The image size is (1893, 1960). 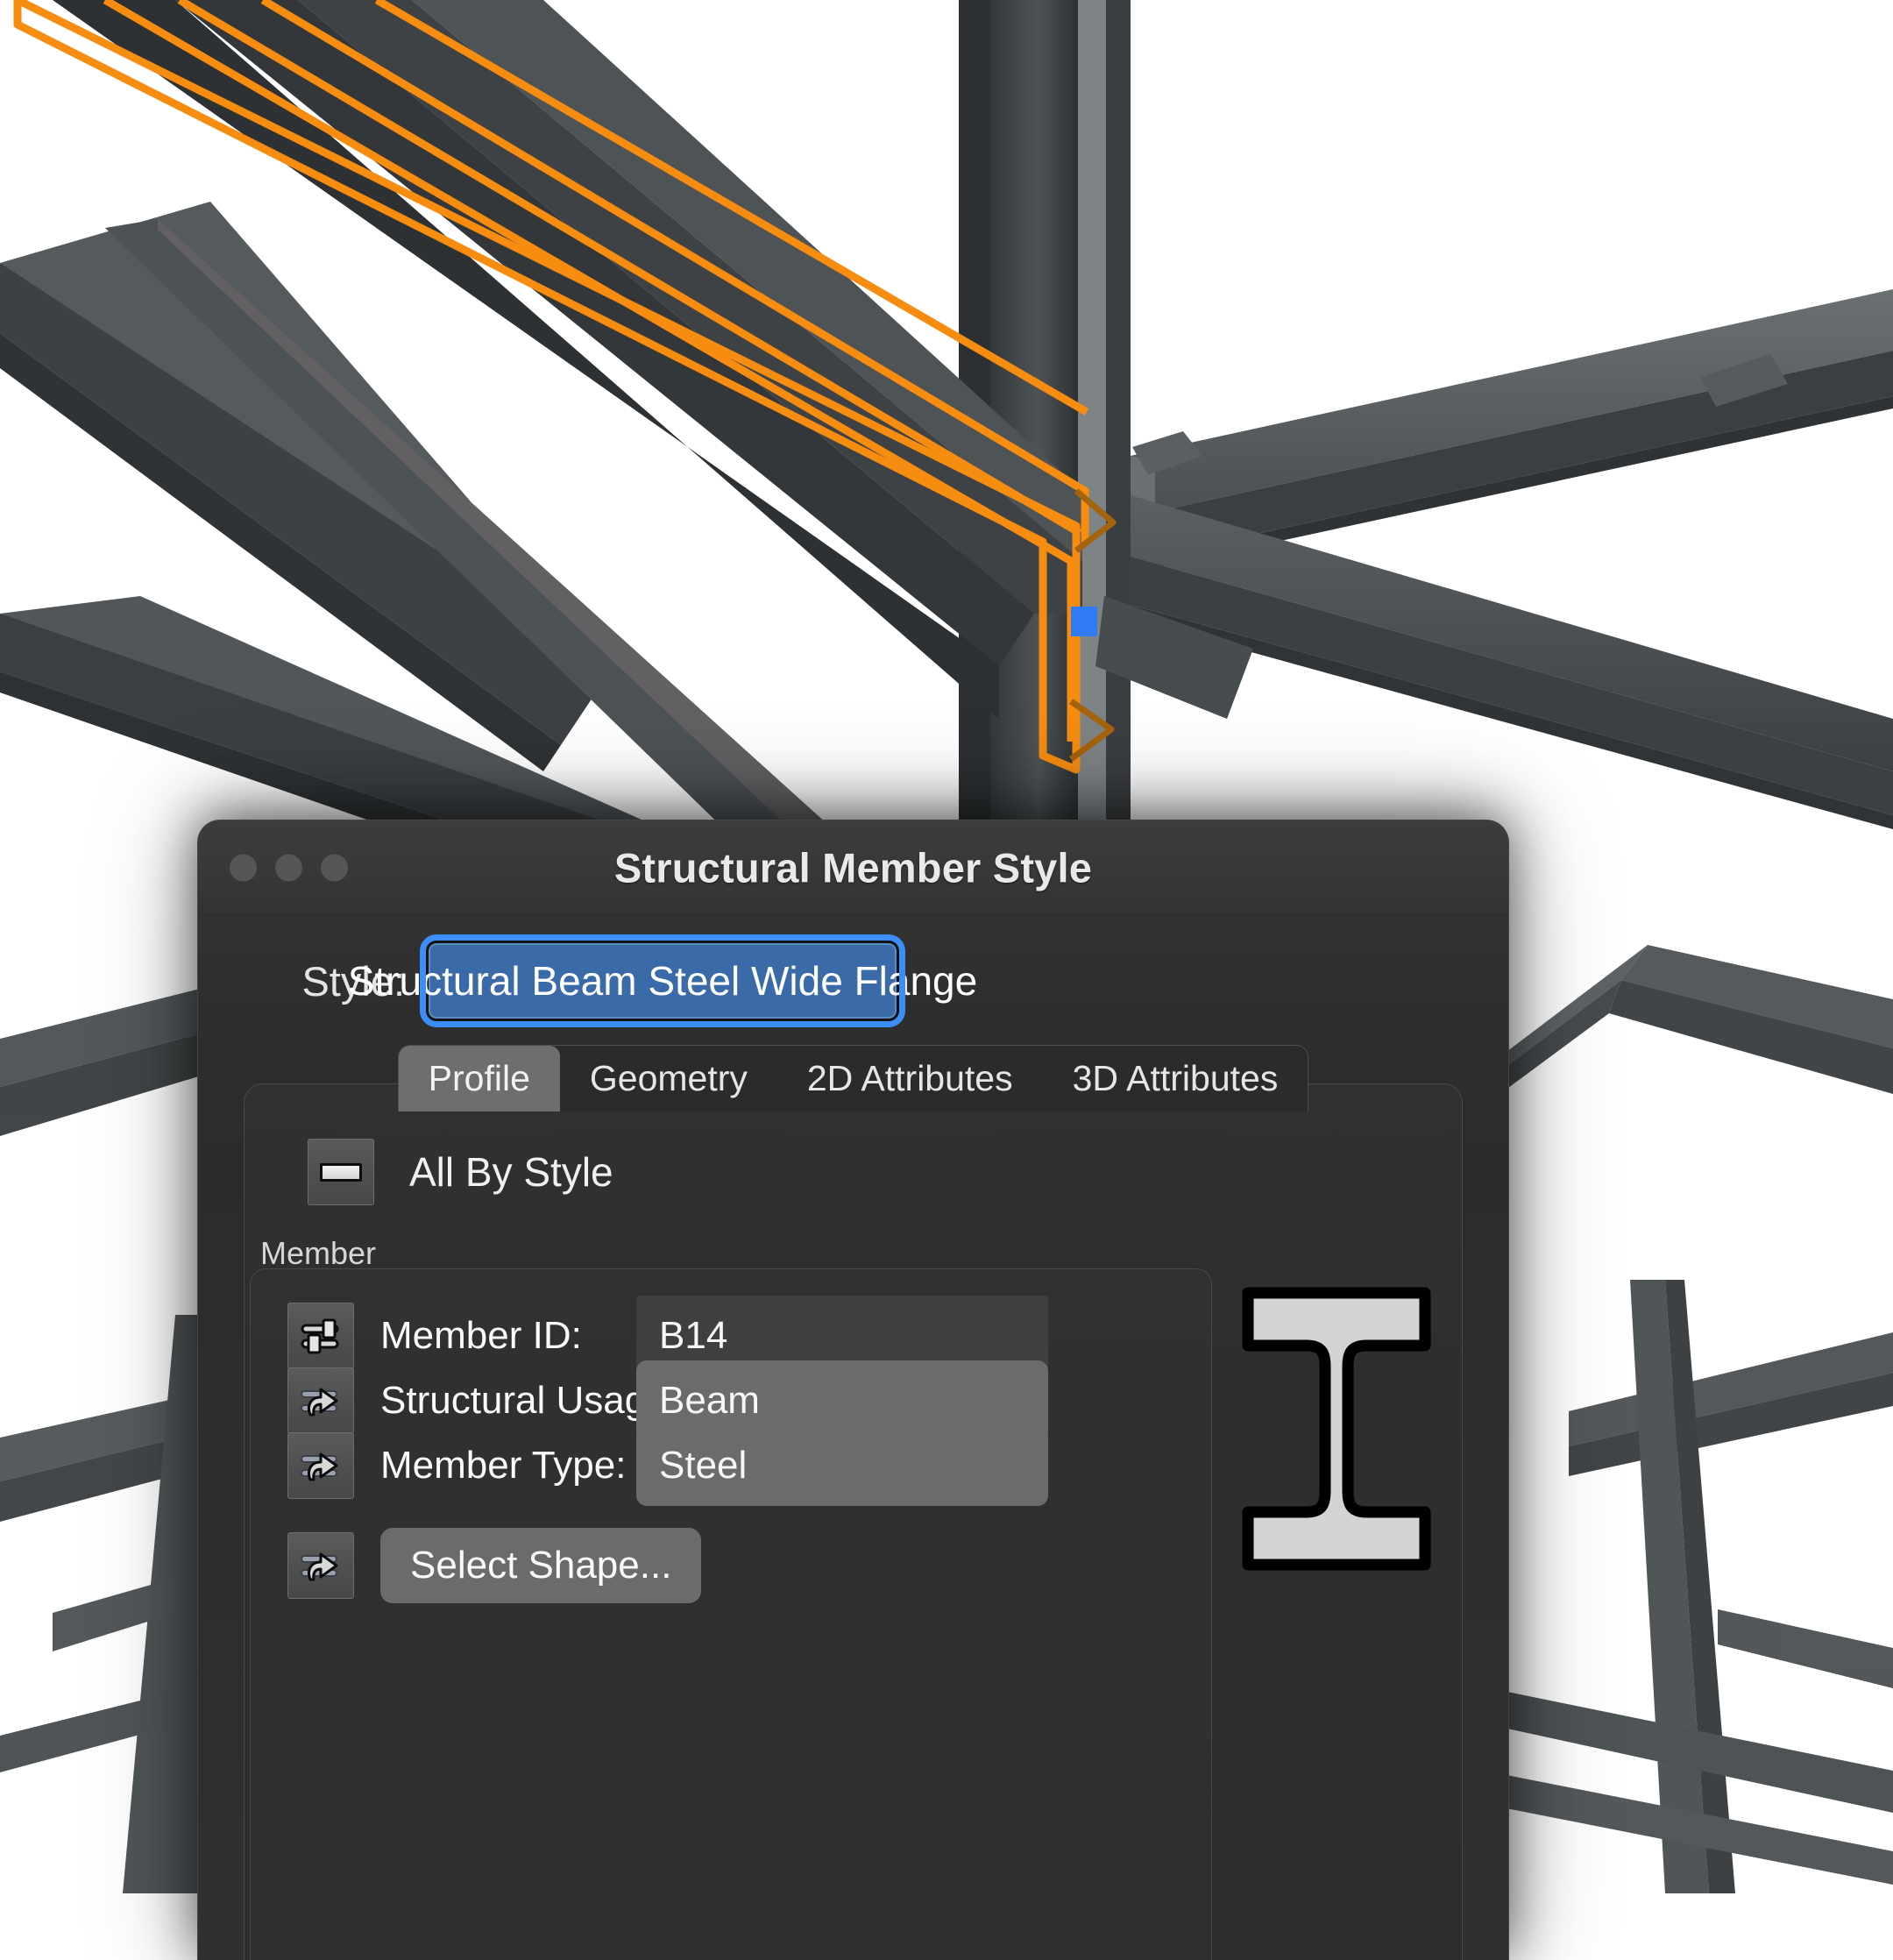 I want to click on style-name-field: Structural Beam Steel Wide Flange, so click(x=662, y=980).